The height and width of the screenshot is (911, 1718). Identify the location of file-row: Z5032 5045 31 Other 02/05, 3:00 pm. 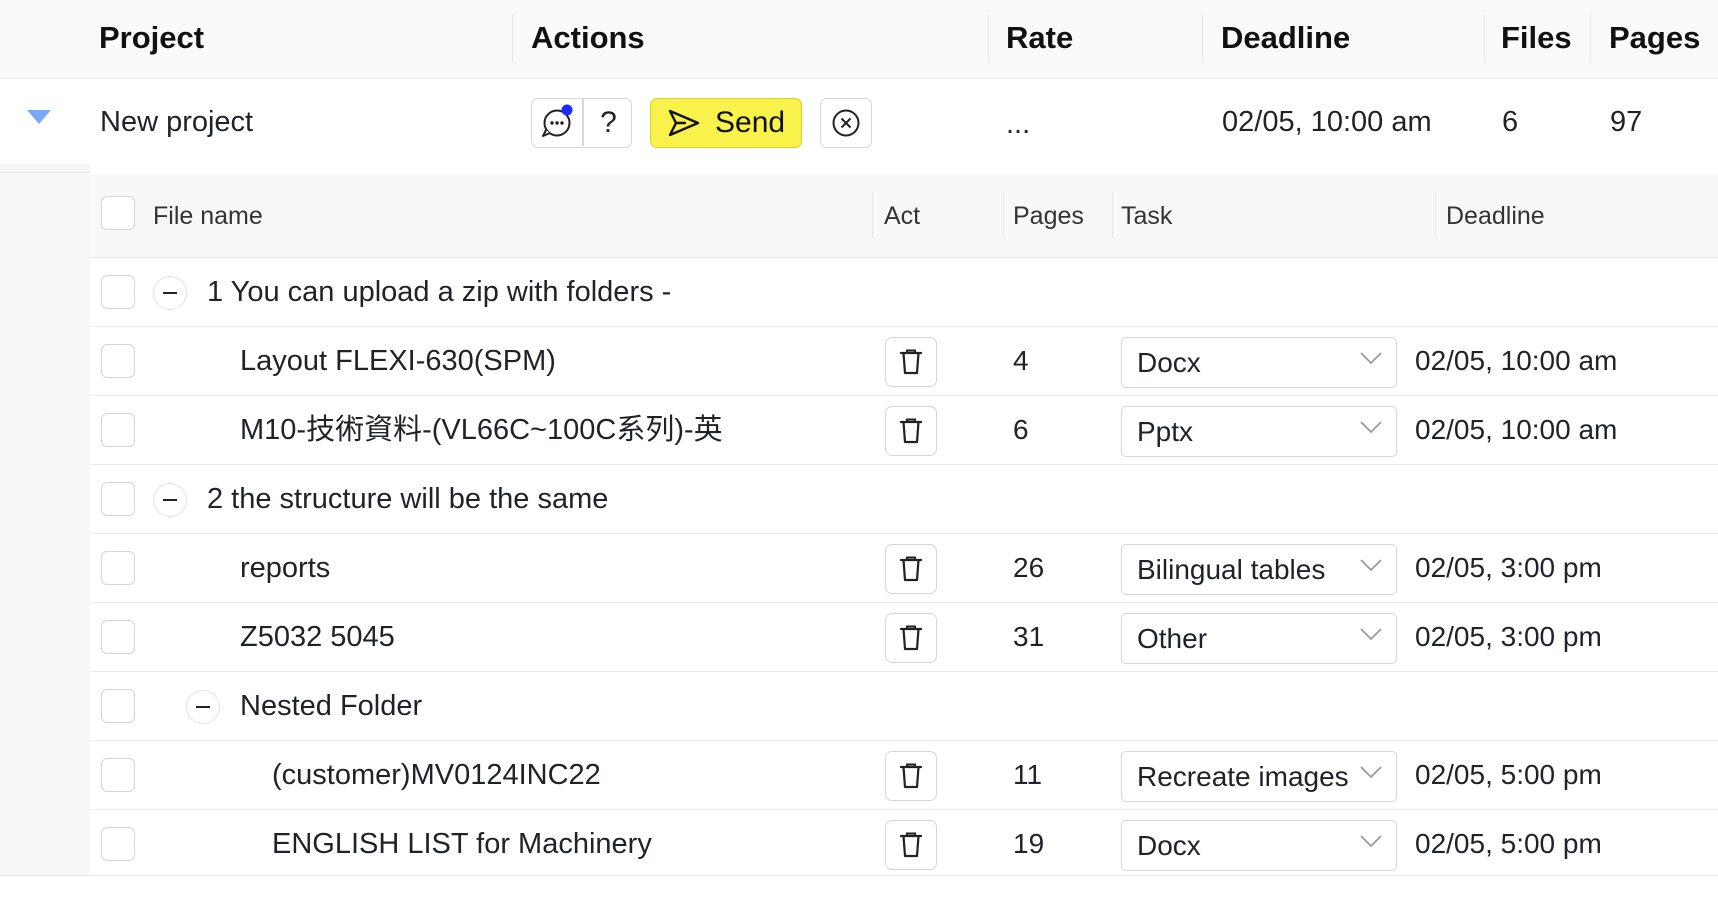
(904, 637).